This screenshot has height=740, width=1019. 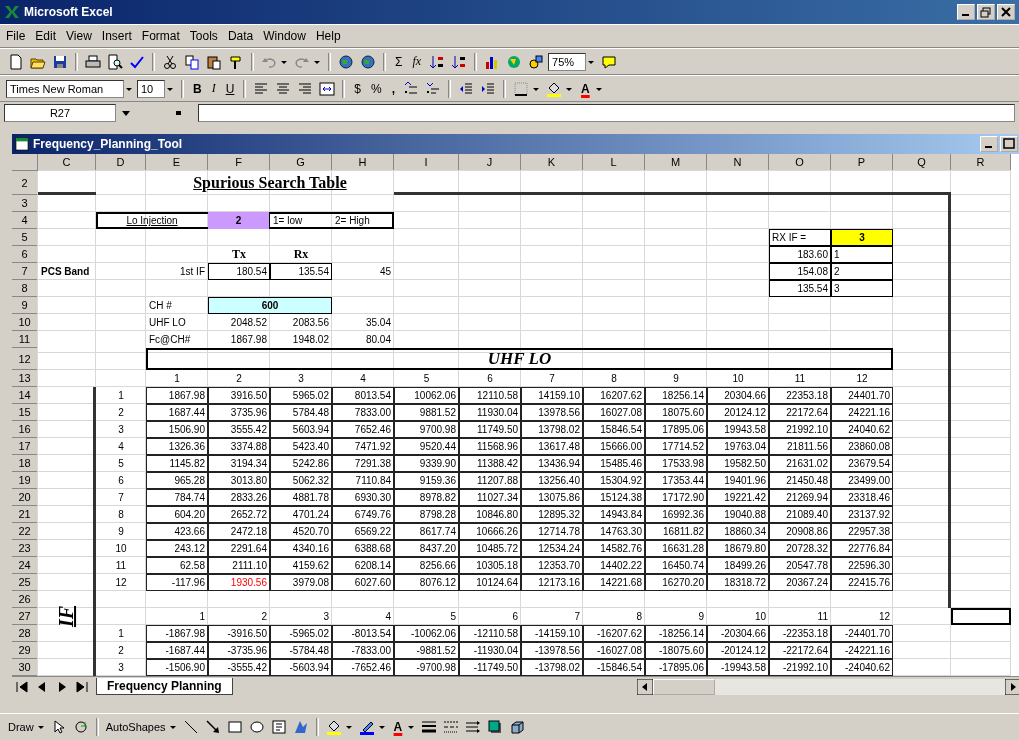 I want to click on row-header: 10, so click(x=25, y=322).